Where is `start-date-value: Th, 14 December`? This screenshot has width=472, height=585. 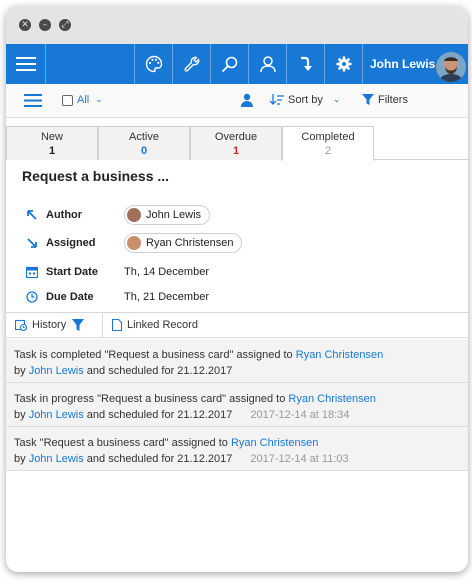
start-date-value: Th, 14 December is located at coordinates (166, 272).